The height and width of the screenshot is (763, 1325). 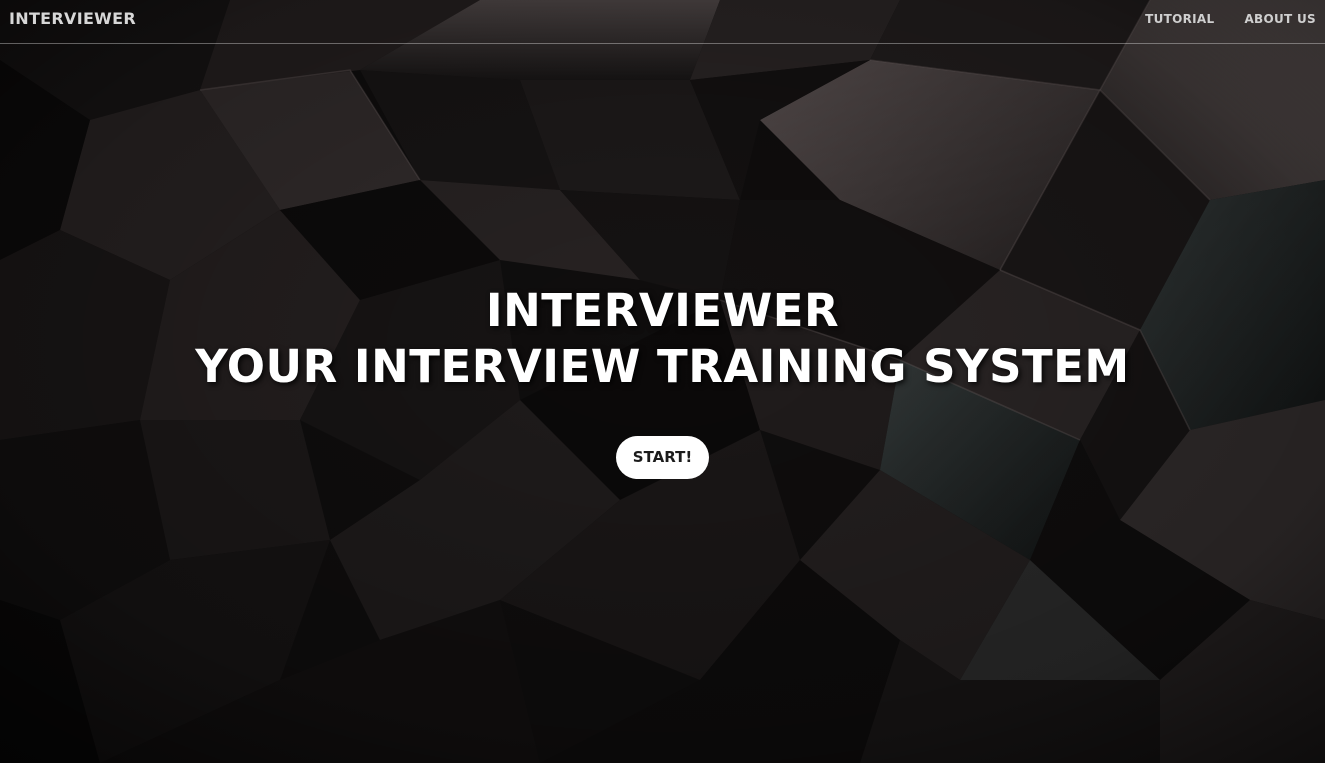 What do you see at coordinates (662, 310) in the screenshot?
I see `hero-title: INTERVIEWER` at bounding box center [662, 310].